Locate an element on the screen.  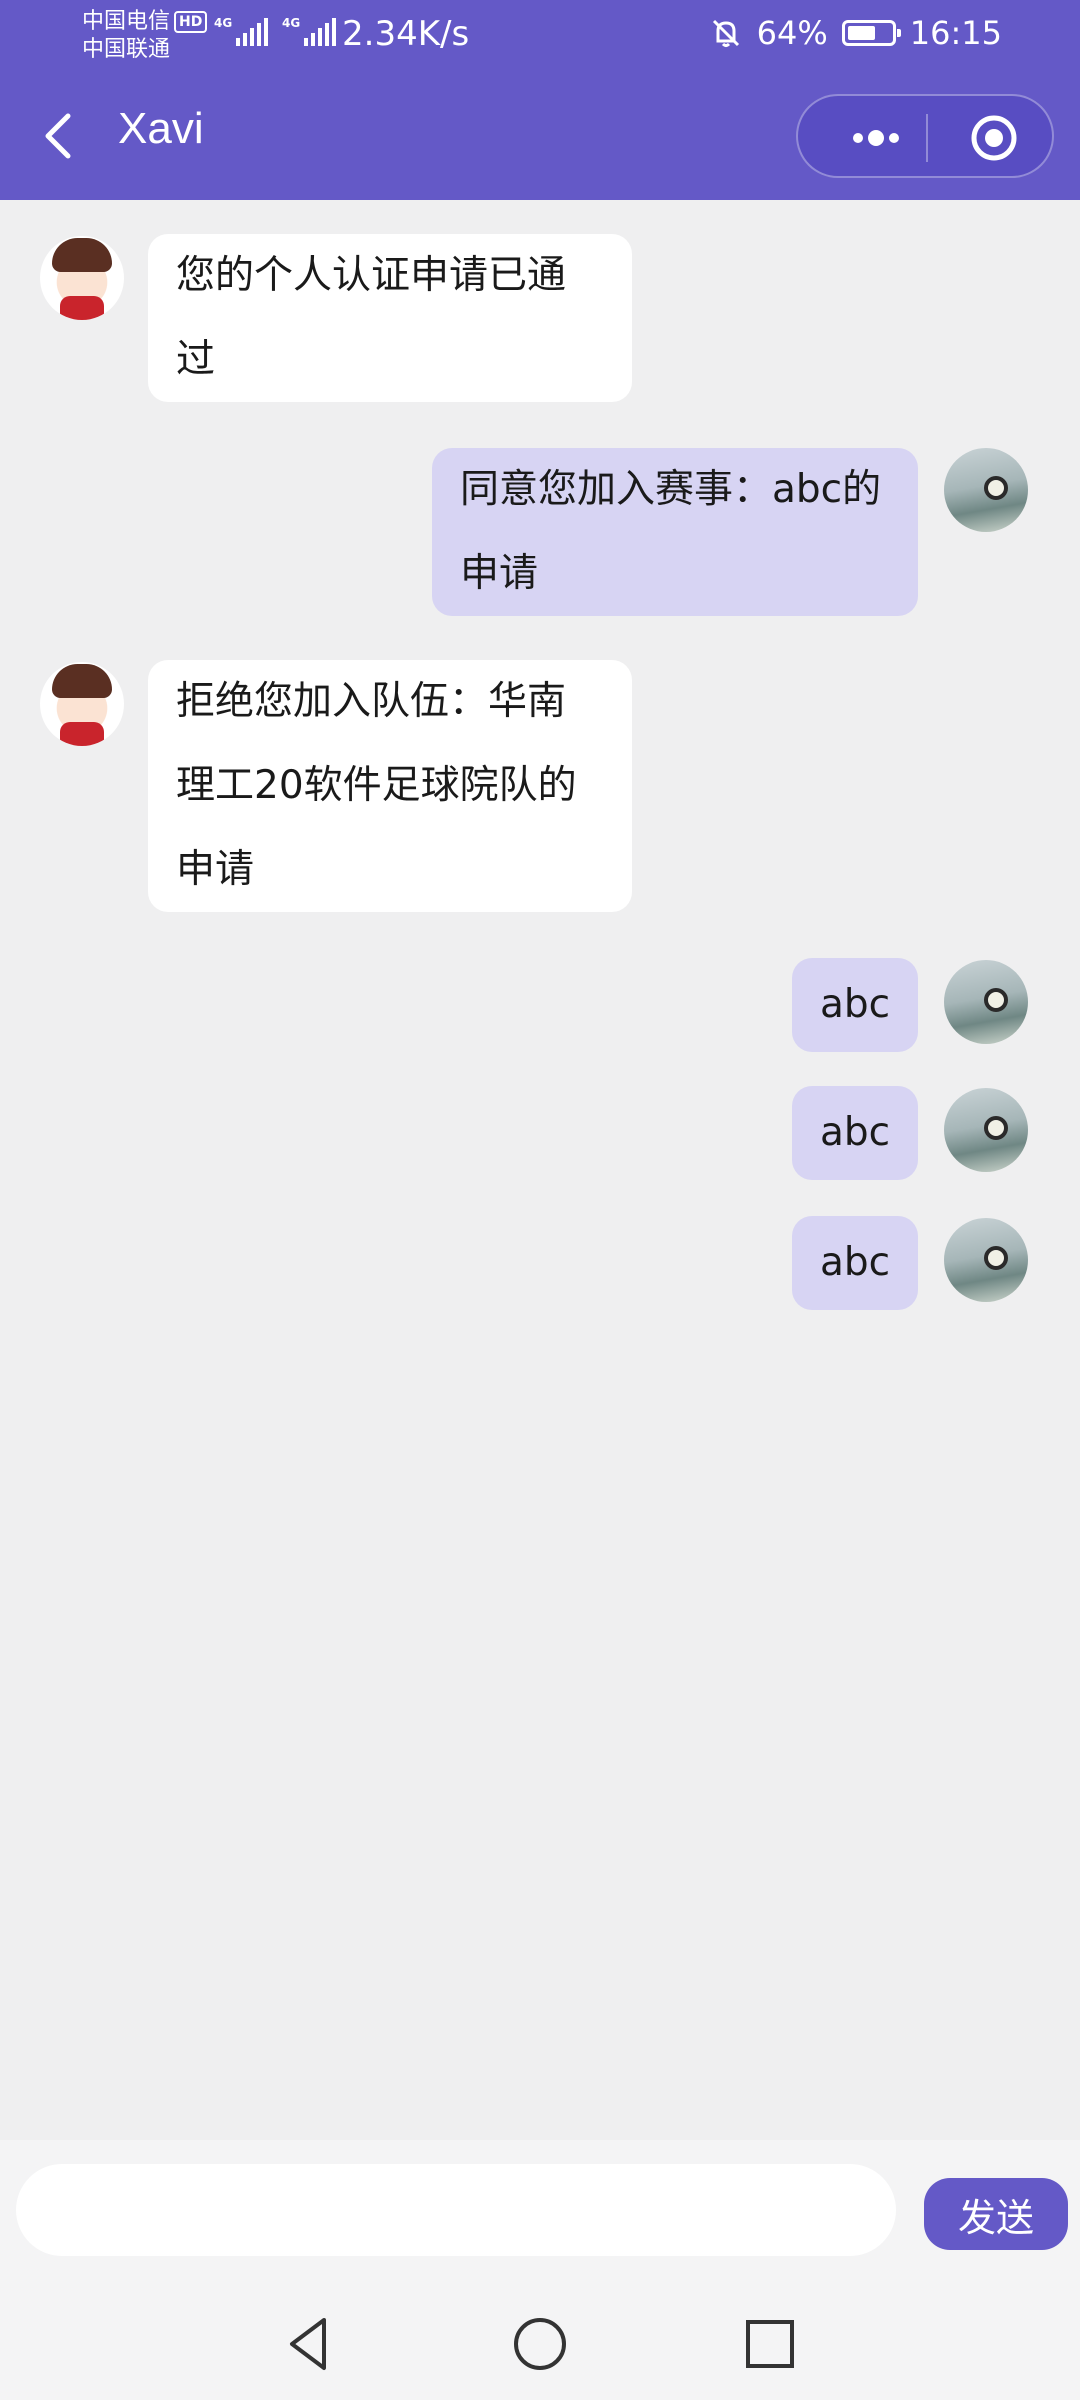
message-bubble: 同意您加入赛事：abc的申请 is located at coordinates (675, 532).